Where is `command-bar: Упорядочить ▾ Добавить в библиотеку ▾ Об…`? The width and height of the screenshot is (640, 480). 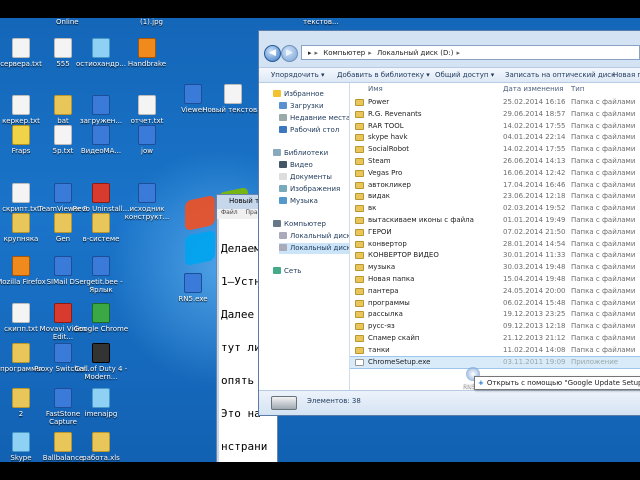 command-bar: Упорядочить ▾ Добавить в библиотеку ▾ Об… is located at coordinates (449, 75).